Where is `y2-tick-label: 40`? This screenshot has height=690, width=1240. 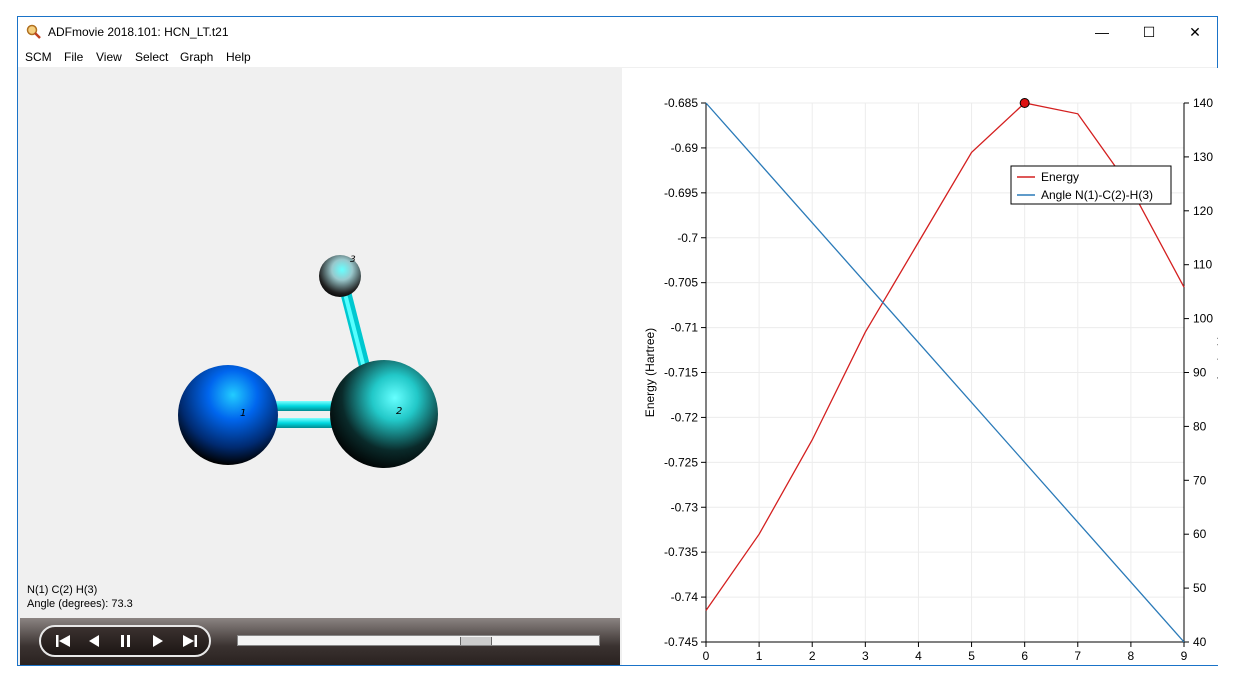 y2-tick-label: 40 is located at coordinates (1200, 642).